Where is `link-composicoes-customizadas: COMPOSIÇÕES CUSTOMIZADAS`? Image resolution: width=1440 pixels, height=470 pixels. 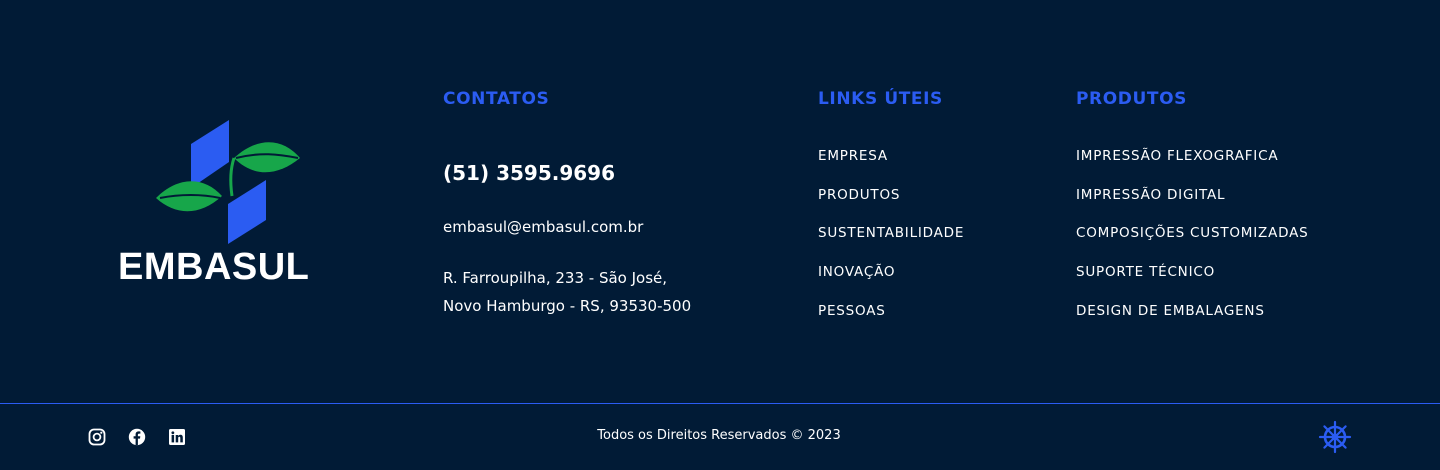
link-composicoes-customizadas: COMPOSIÇÕES CUSTOMIZADAS is located at coordinates (1192, 243).